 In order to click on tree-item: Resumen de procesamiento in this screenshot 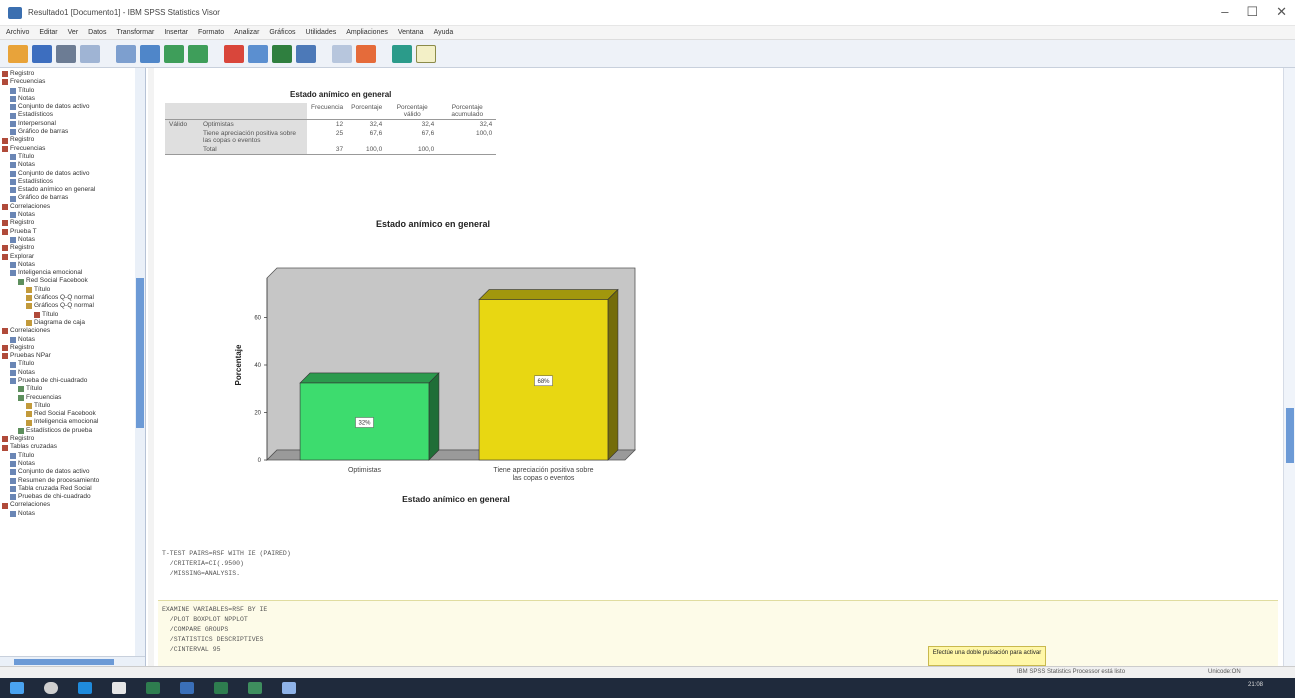, I will do `click(68, 481)`.